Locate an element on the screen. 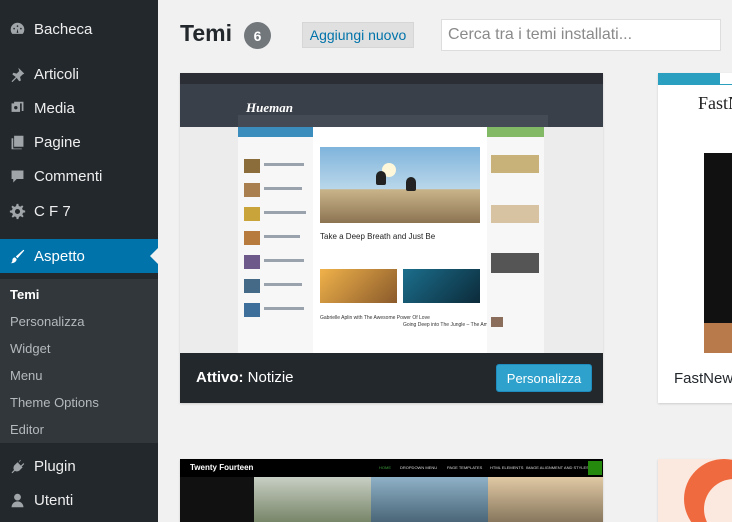  submenu-item-temi: Temi is located at coordinates (24, 294).